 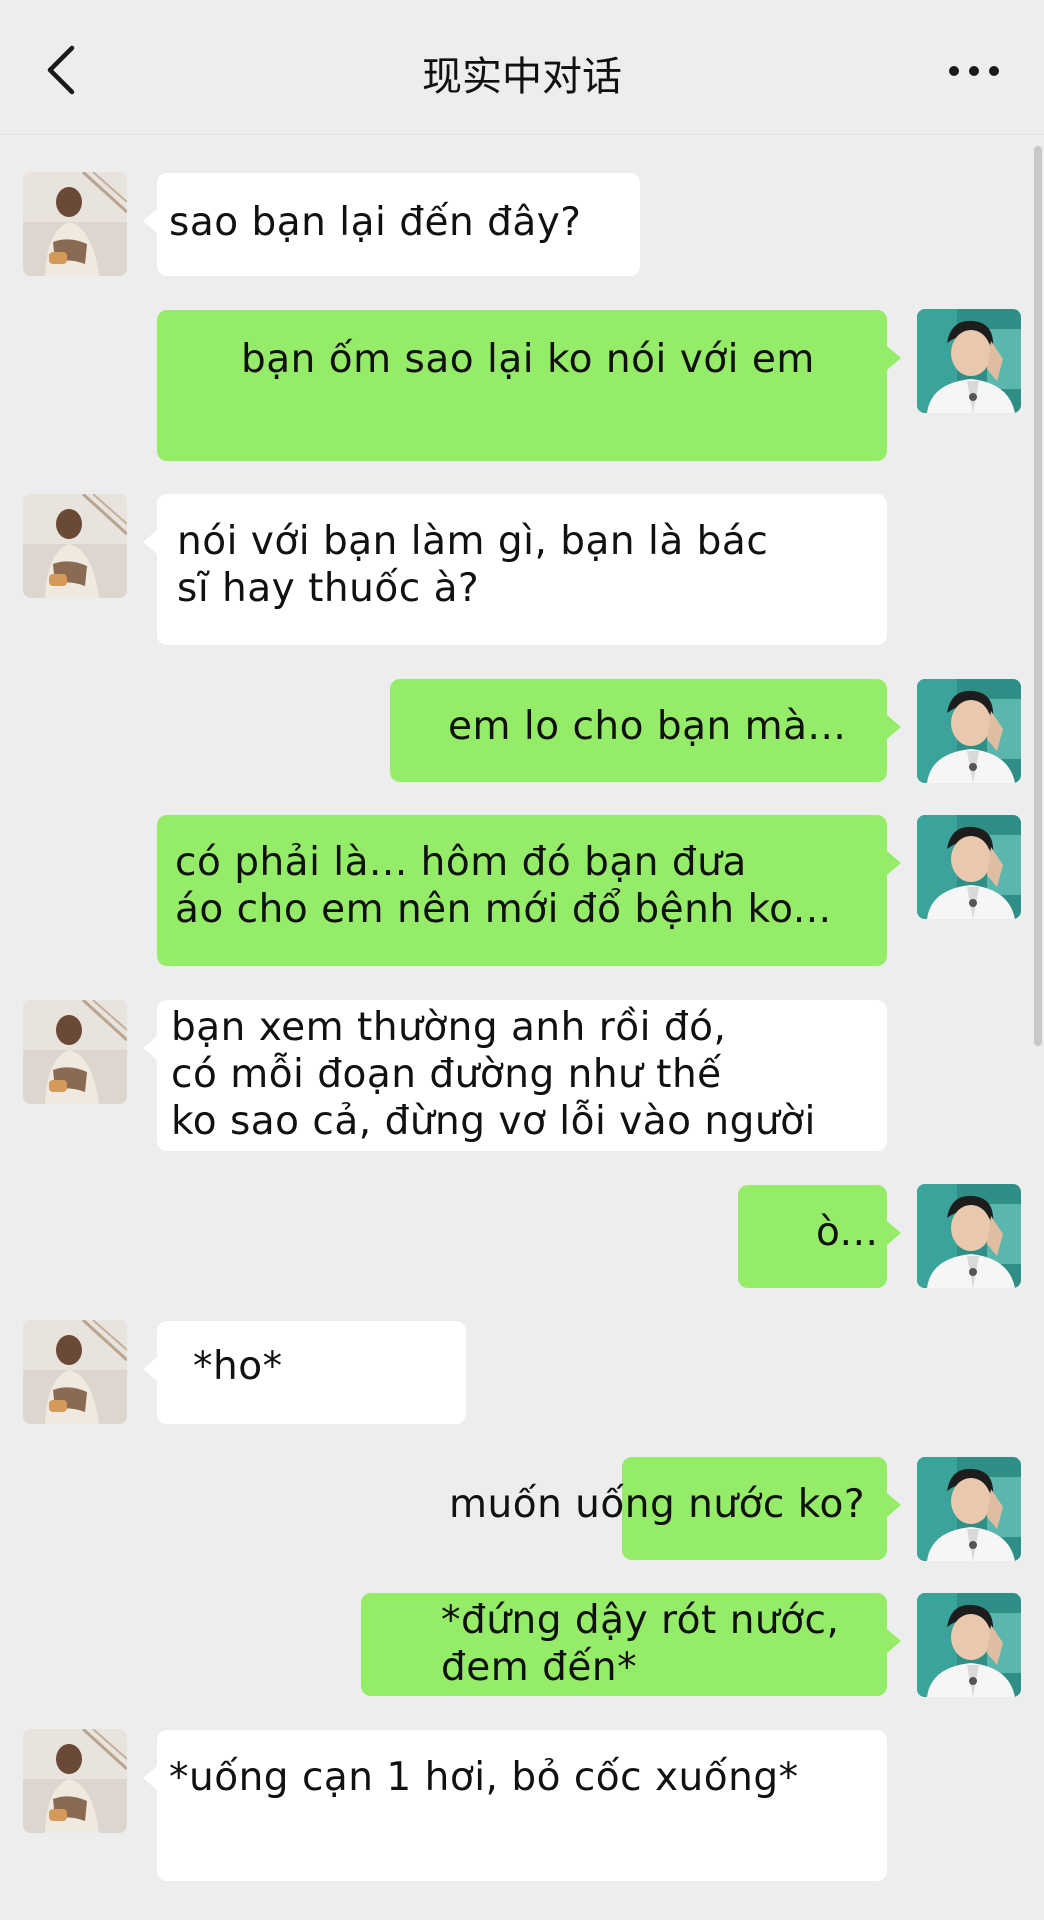 What do you see at coordinates (1038, 596) in the screenshot?
I see `scroll-indicator` at bounding box center [1038, 596].